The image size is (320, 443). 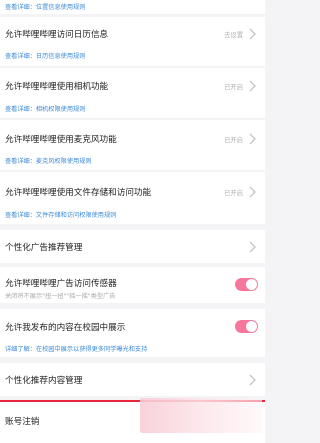 What do you see at coordinates (22, 422) in the screenshot?
I see `account-deletion-title: 账号注销` at bounding box center [22, 422].